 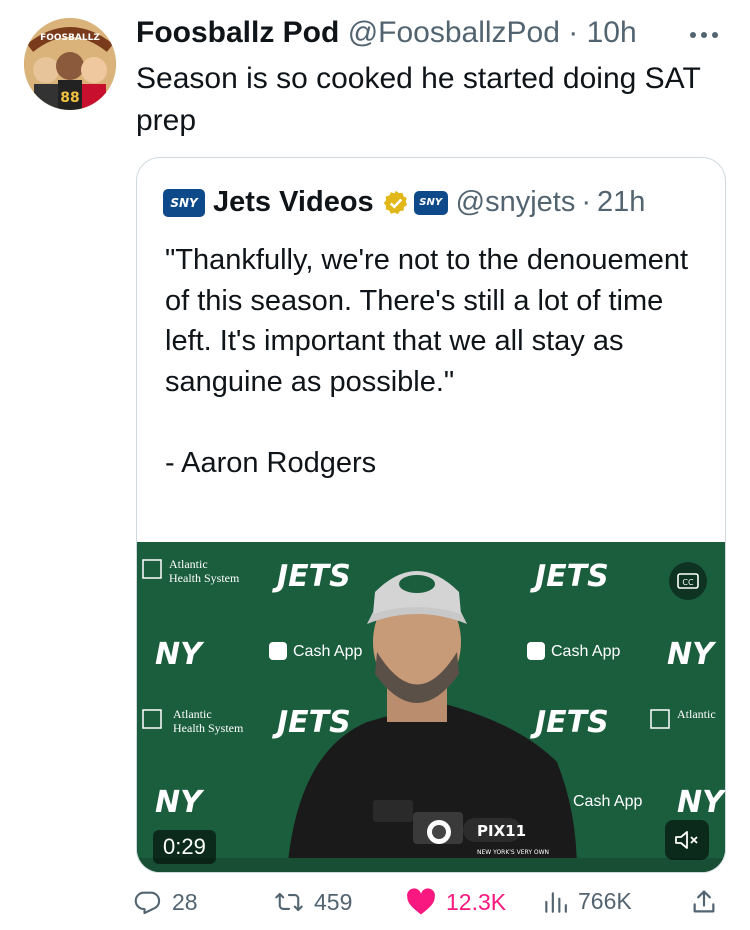 I want to click on quoted-post-time: 21h, so click(x=621, y=202).